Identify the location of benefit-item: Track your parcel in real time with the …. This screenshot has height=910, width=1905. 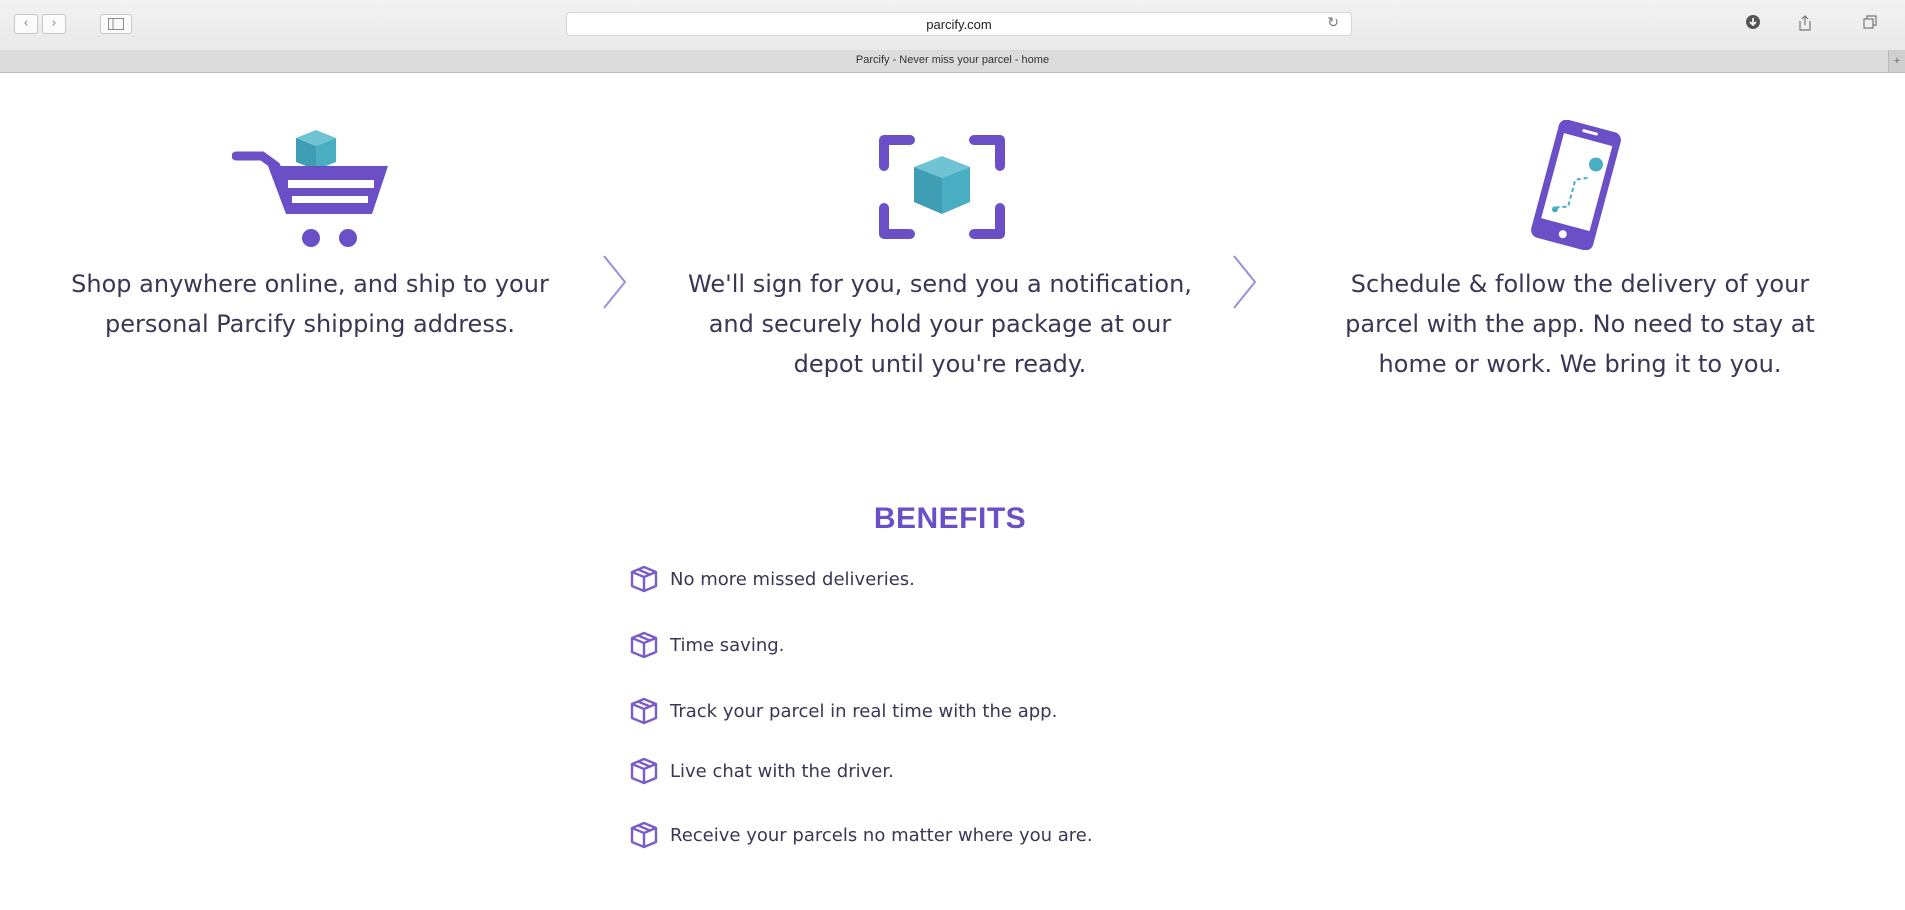
(842, 711).